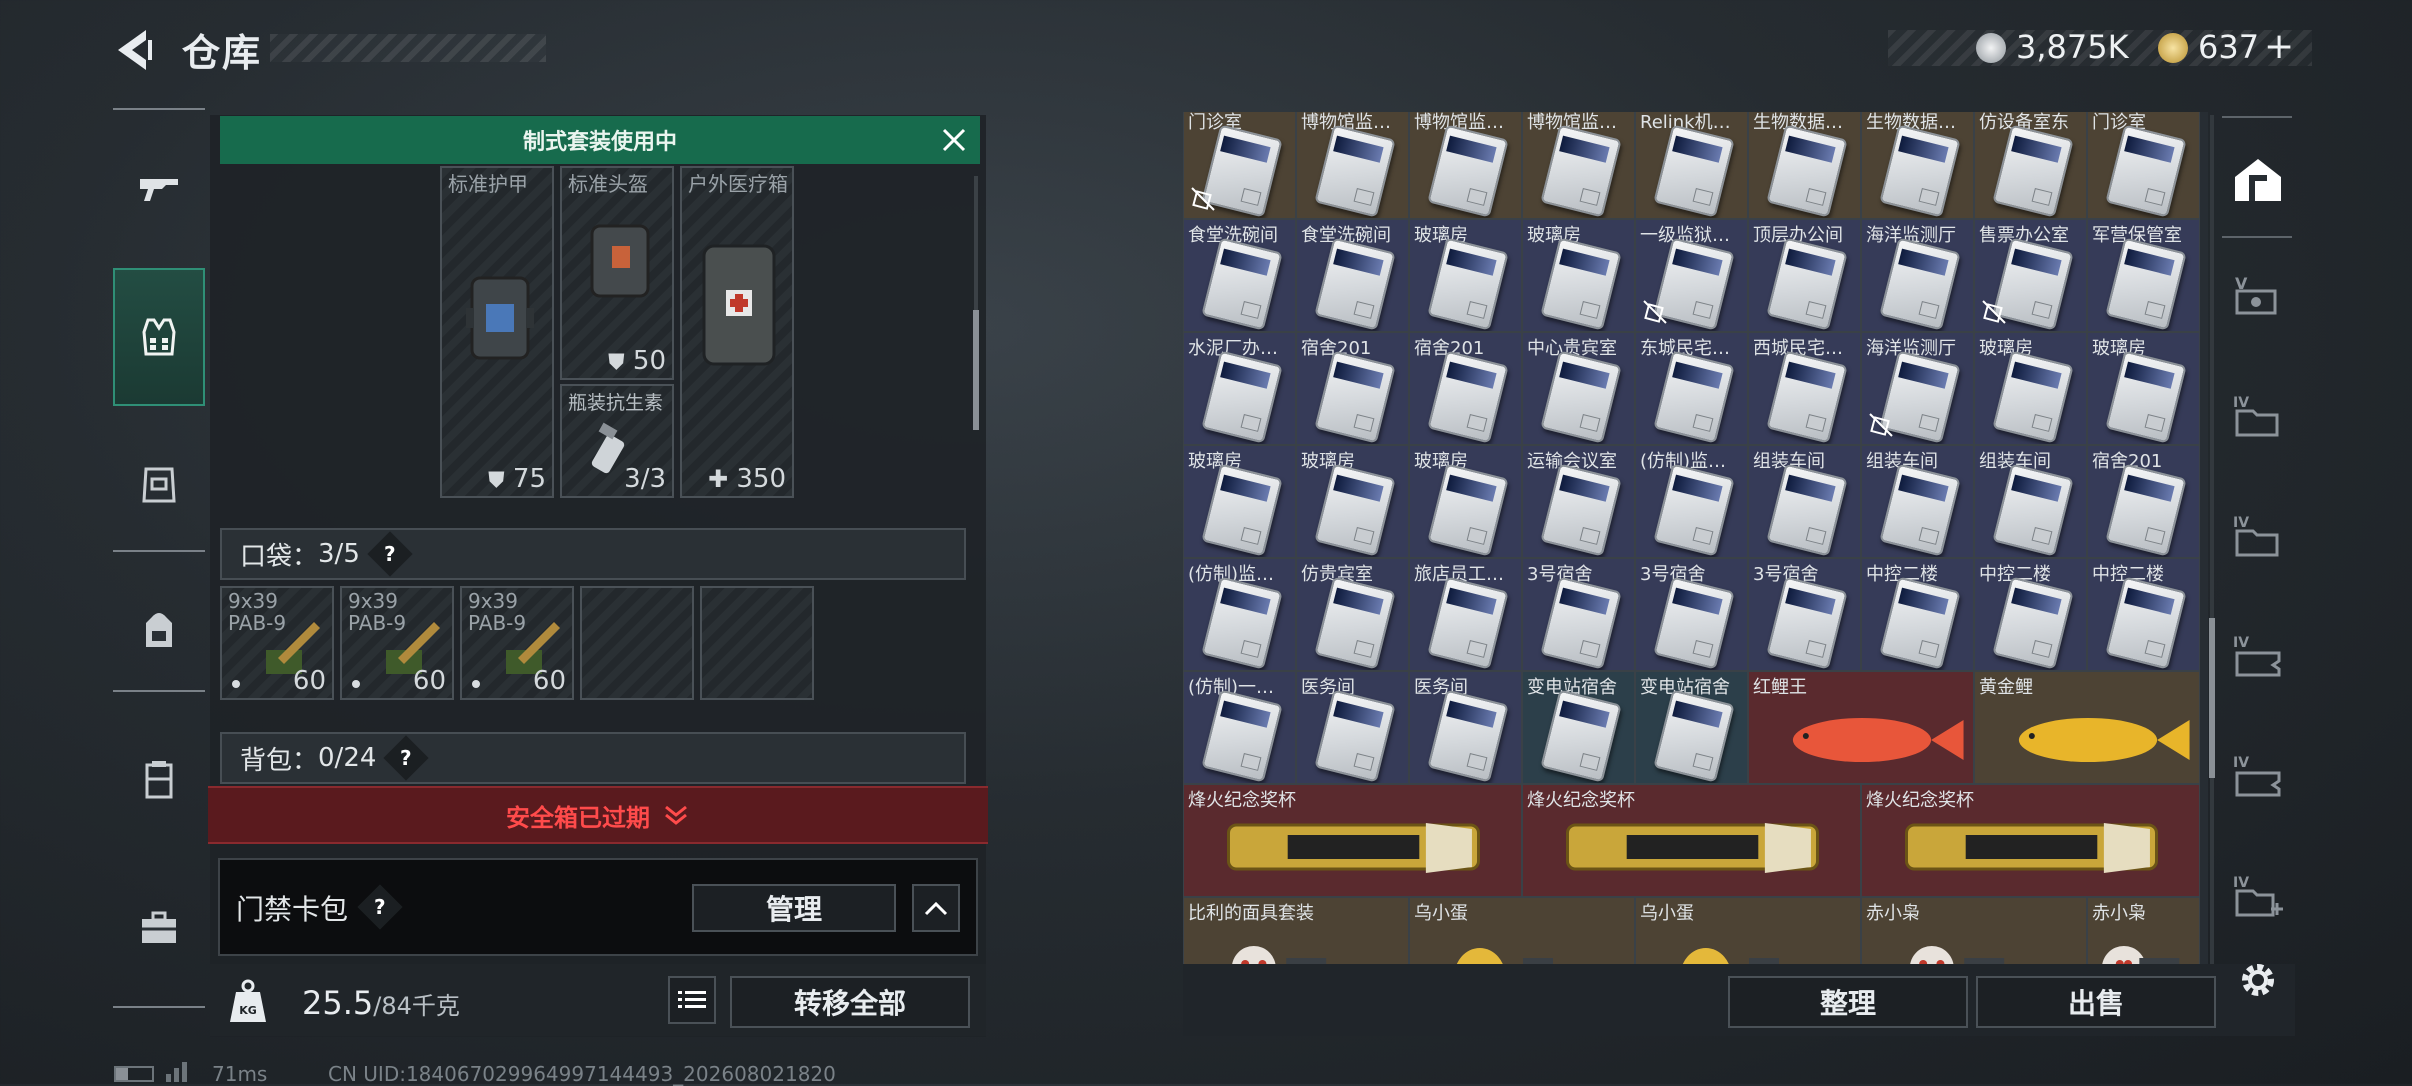 The height and width of the screenshot is (1086, 2412). I want to click on keycard-manage-button: 管理, so click(794, 908).